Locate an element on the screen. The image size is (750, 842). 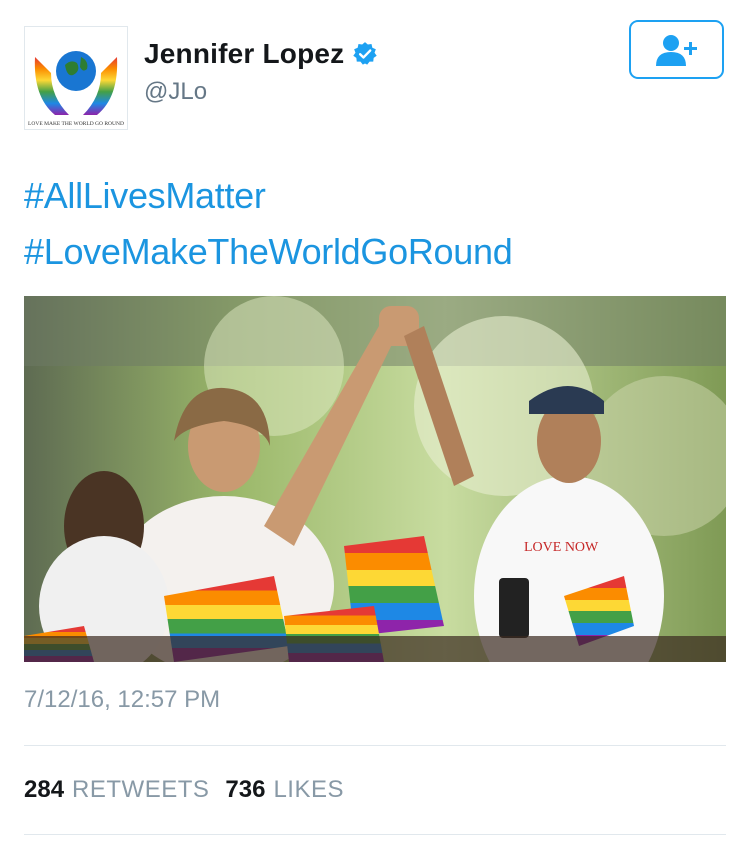
hashtag-link: #LoveMakeTheWorldGoRound is located at coordinates (375, 252).